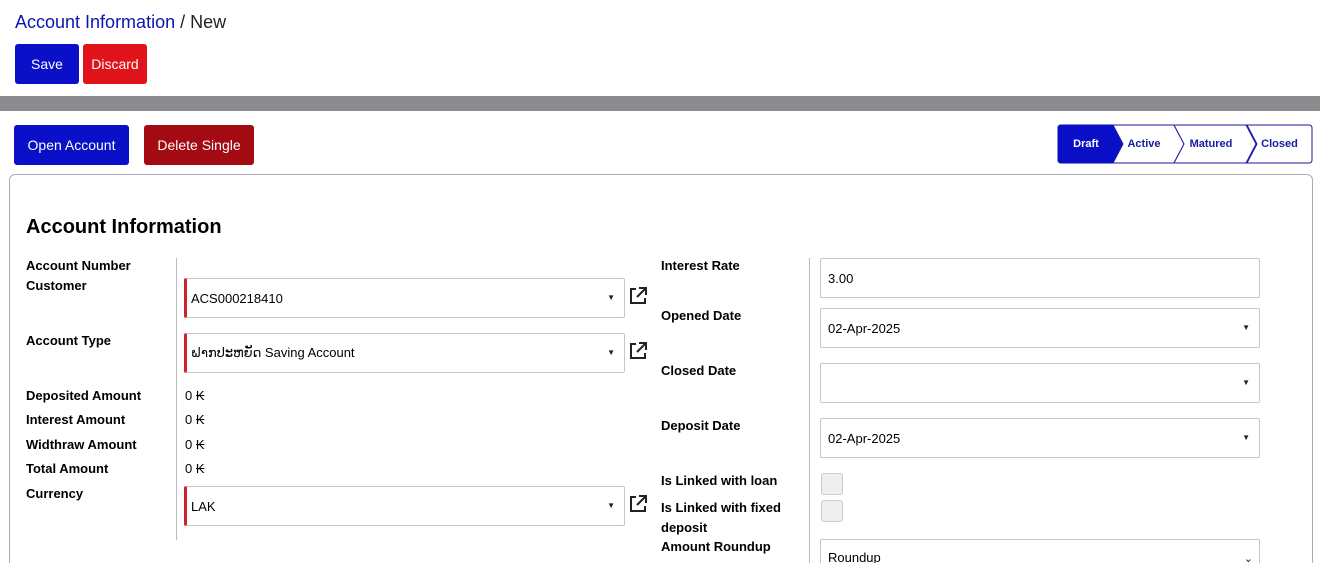  Describe the element at coordinates (47, 64) in the screenshot. I see `save-button: Save` at that location.